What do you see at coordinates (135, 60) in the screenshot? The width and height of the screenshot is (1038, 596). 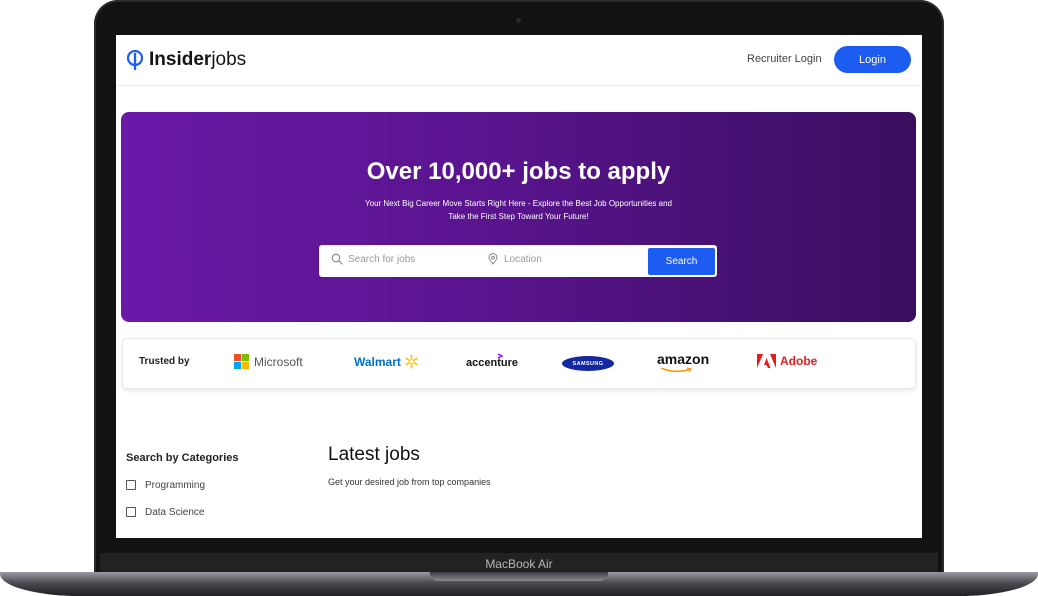 I see `info-pin-logo-icon` at bounding box center [135, 60].